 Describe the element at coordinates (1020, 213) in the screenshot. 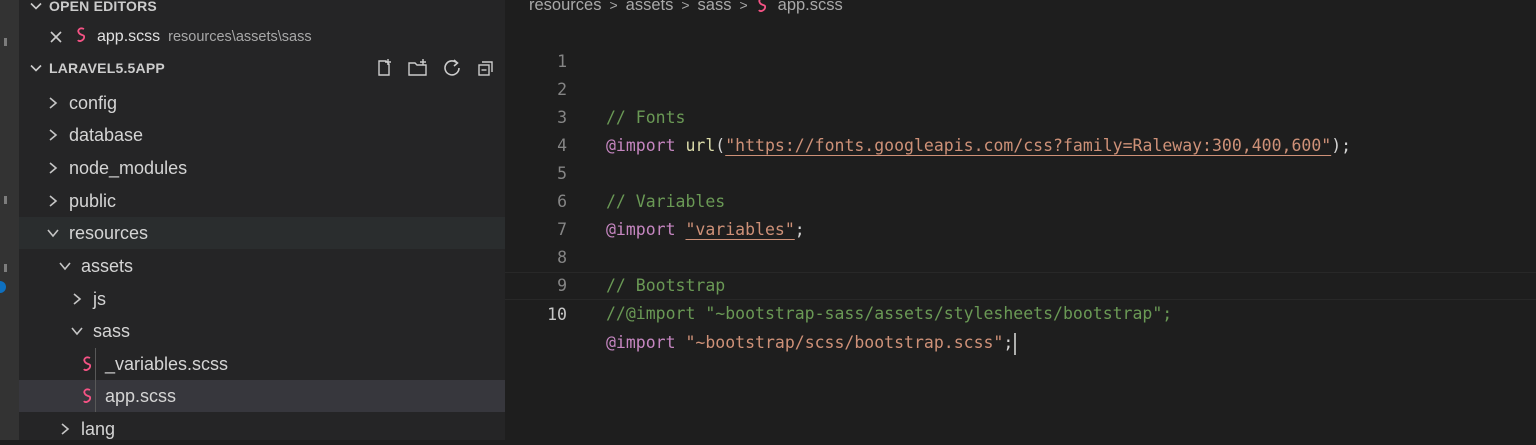

I see `code-line: 7` at that location.